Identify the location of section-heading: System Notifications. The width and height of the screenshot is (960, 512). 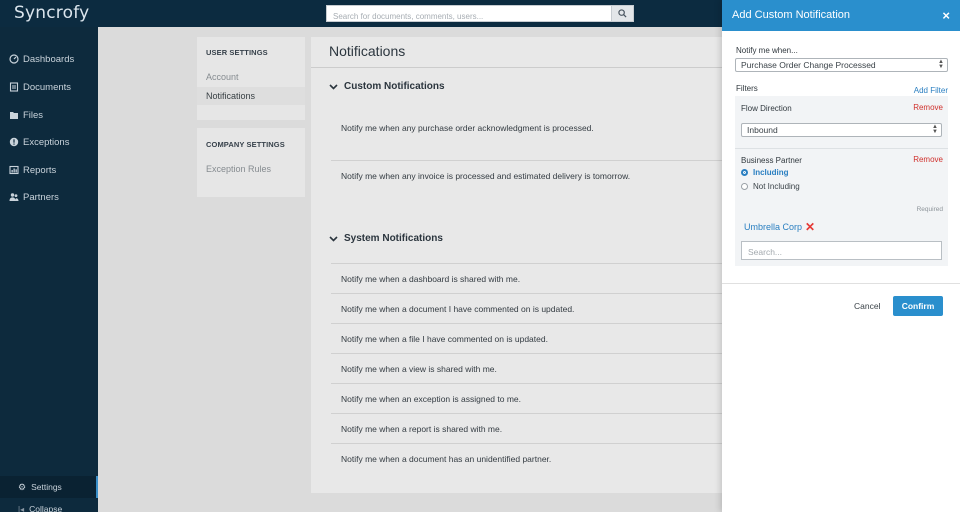
(393, 238).